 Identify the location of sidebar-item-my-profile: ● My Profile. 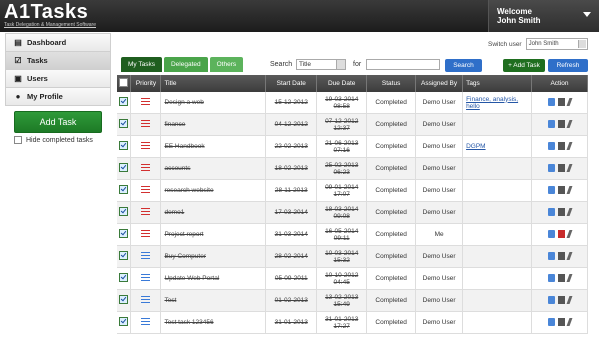
(58, 97).